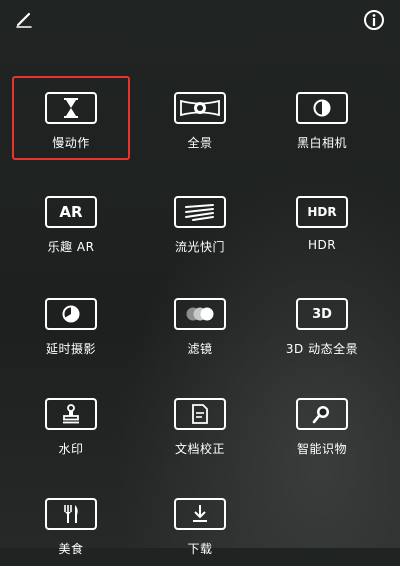 The image size is (400, 566). Describe the element at coordinates (322, 349) in the screenshot. I see `mode-label: 3D 动态全景` at that location.